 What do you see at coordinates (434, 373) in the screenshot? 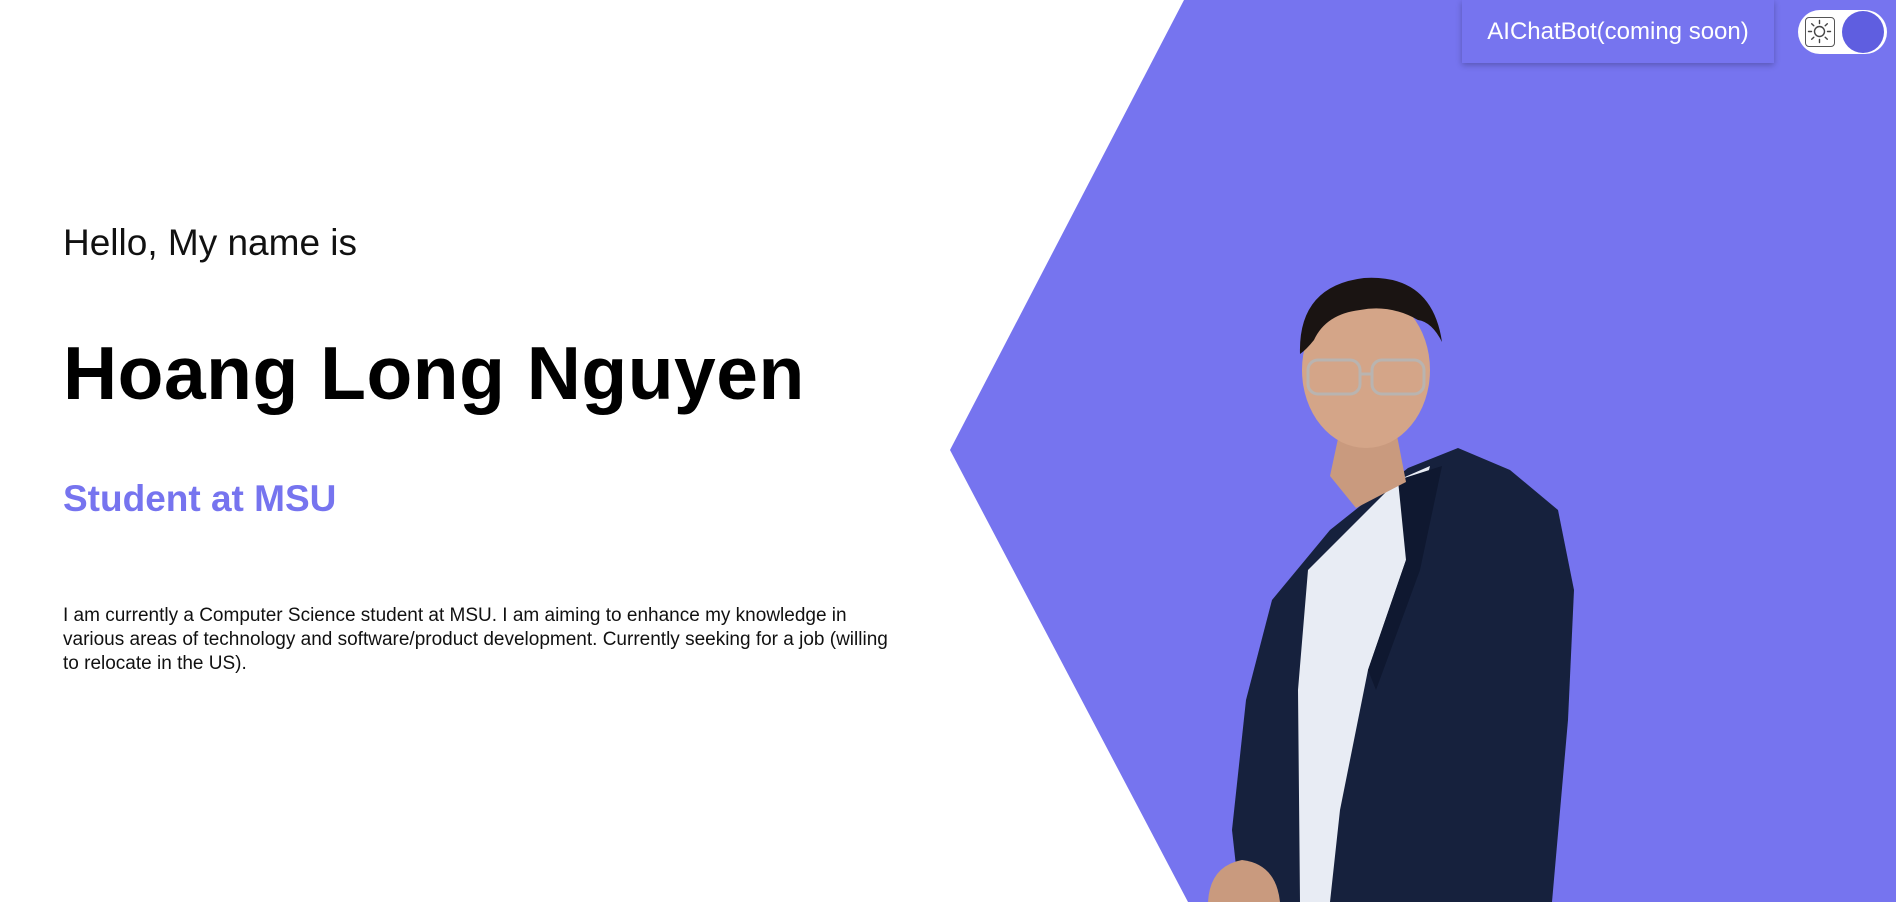
I see `page-title: Hoang Long Nguyen` at bounding box center [434, 373].